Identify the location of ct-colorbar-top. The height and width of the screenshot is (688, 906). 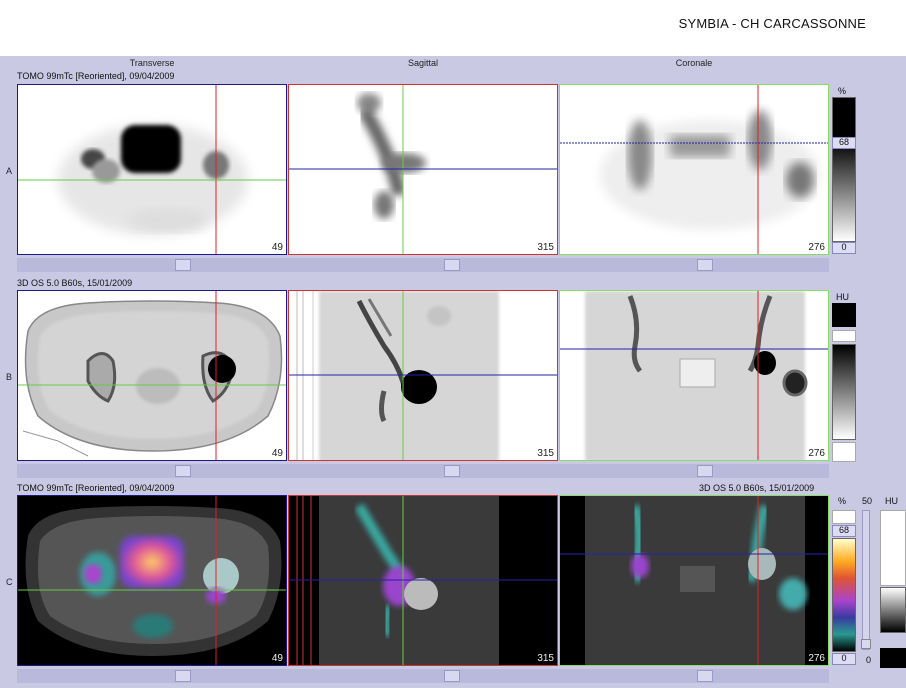
(893, 548).